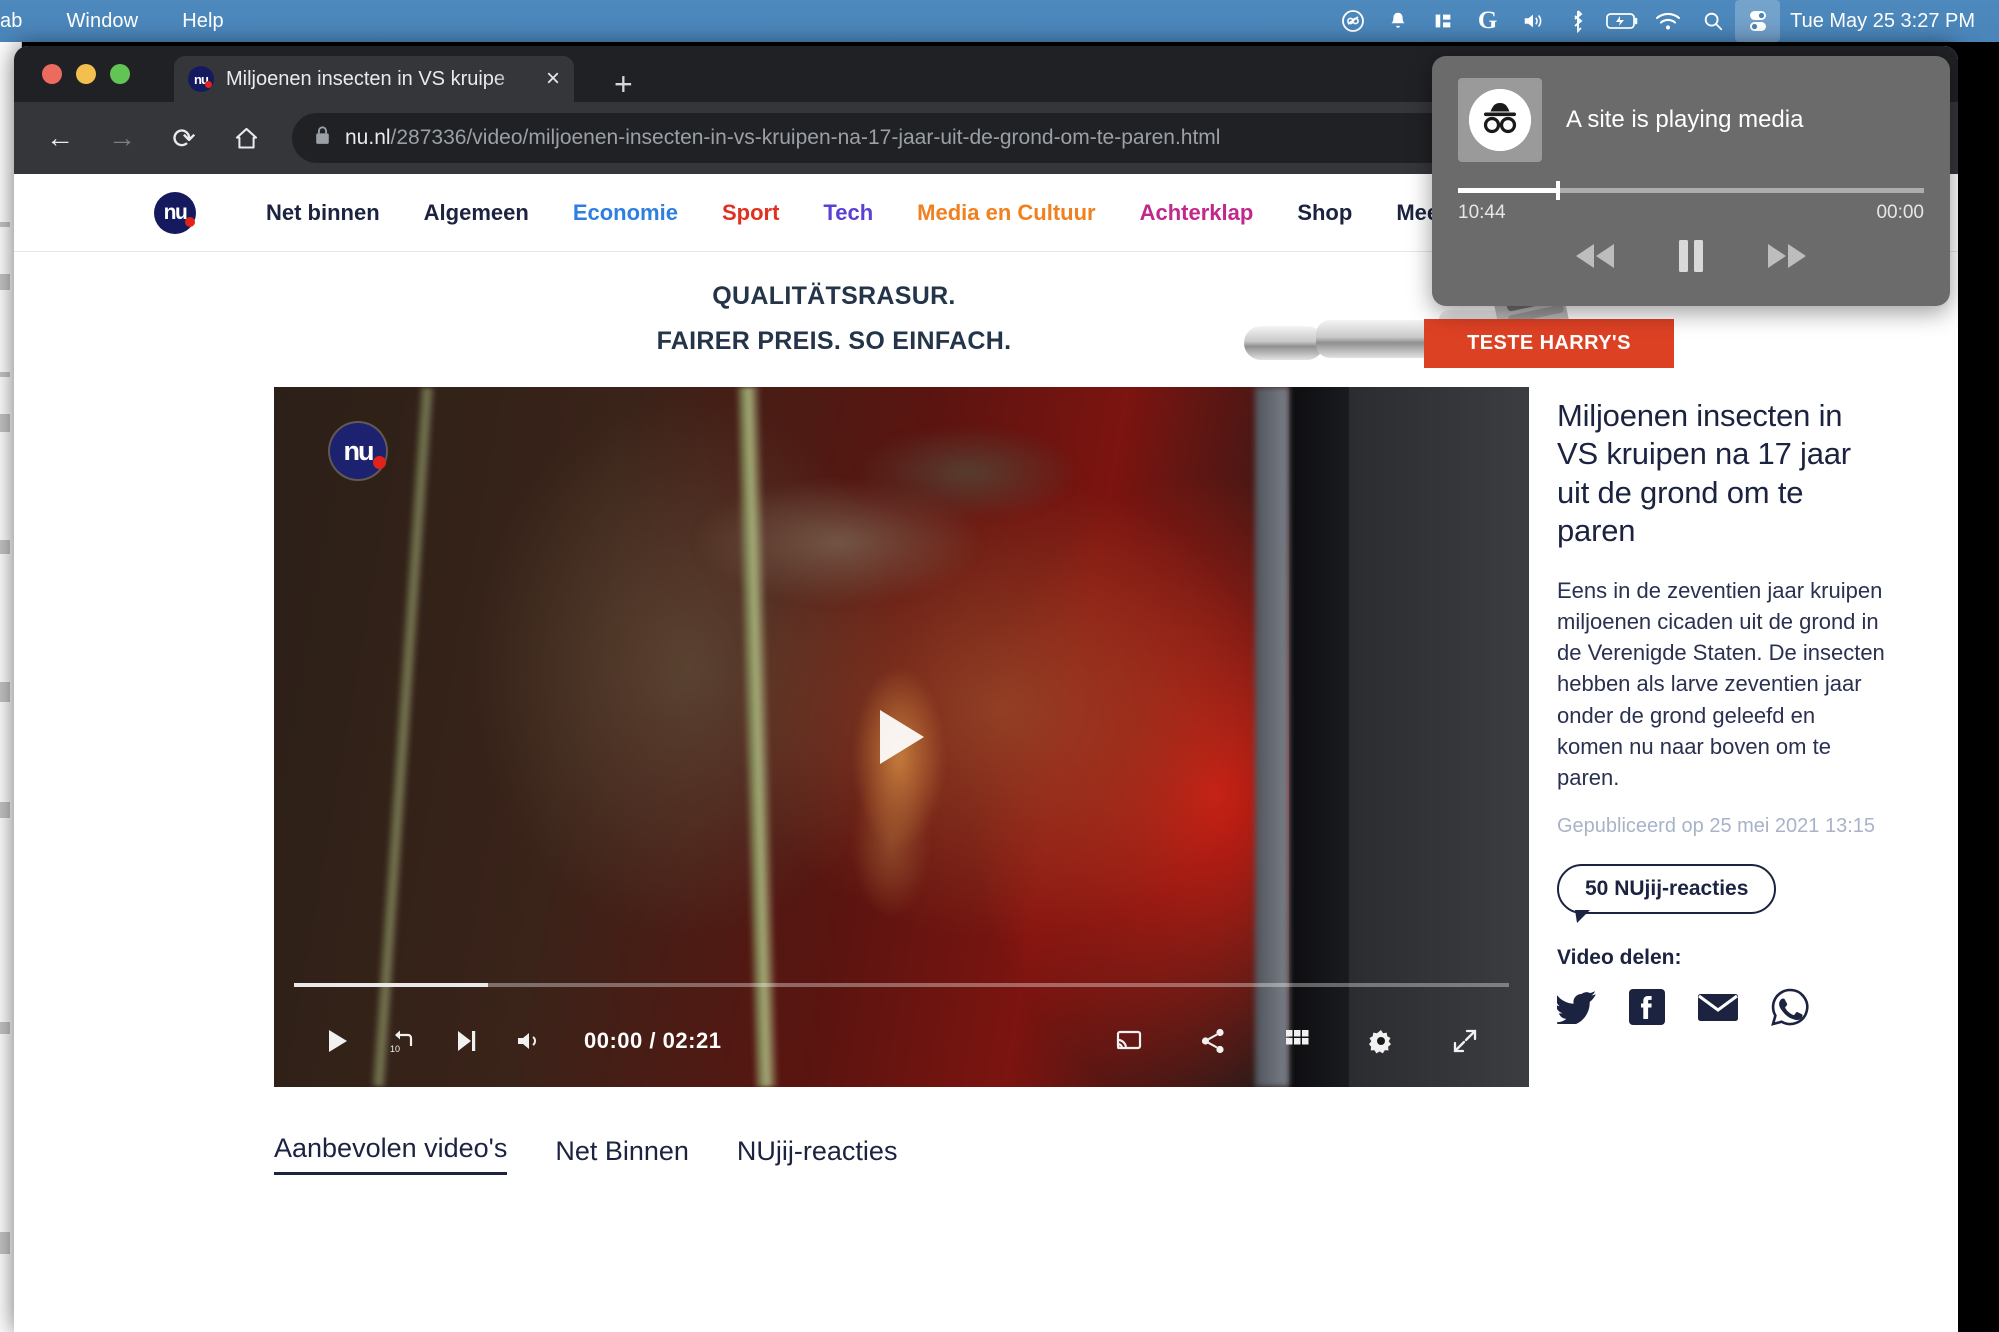 The height and width of the screenshot is (1332, 1999). Describe the element at coordinates (1575, 1009) in the screenshot. I see `twitter-icon` at that location.